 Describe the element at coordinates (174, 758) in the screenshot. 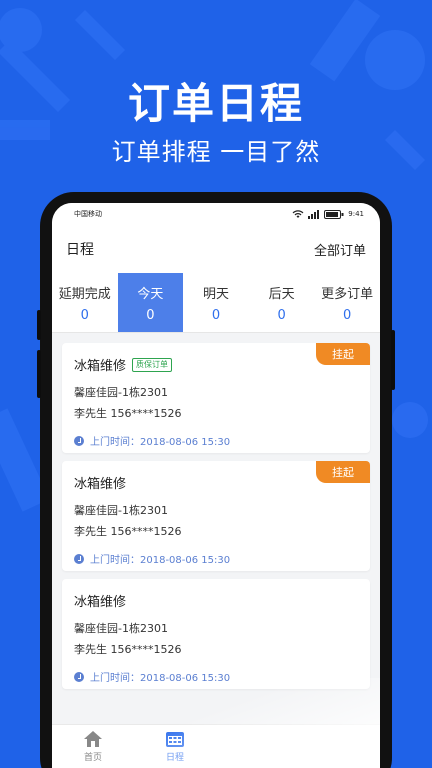

I see `tabbar-label: 日程` at that location.